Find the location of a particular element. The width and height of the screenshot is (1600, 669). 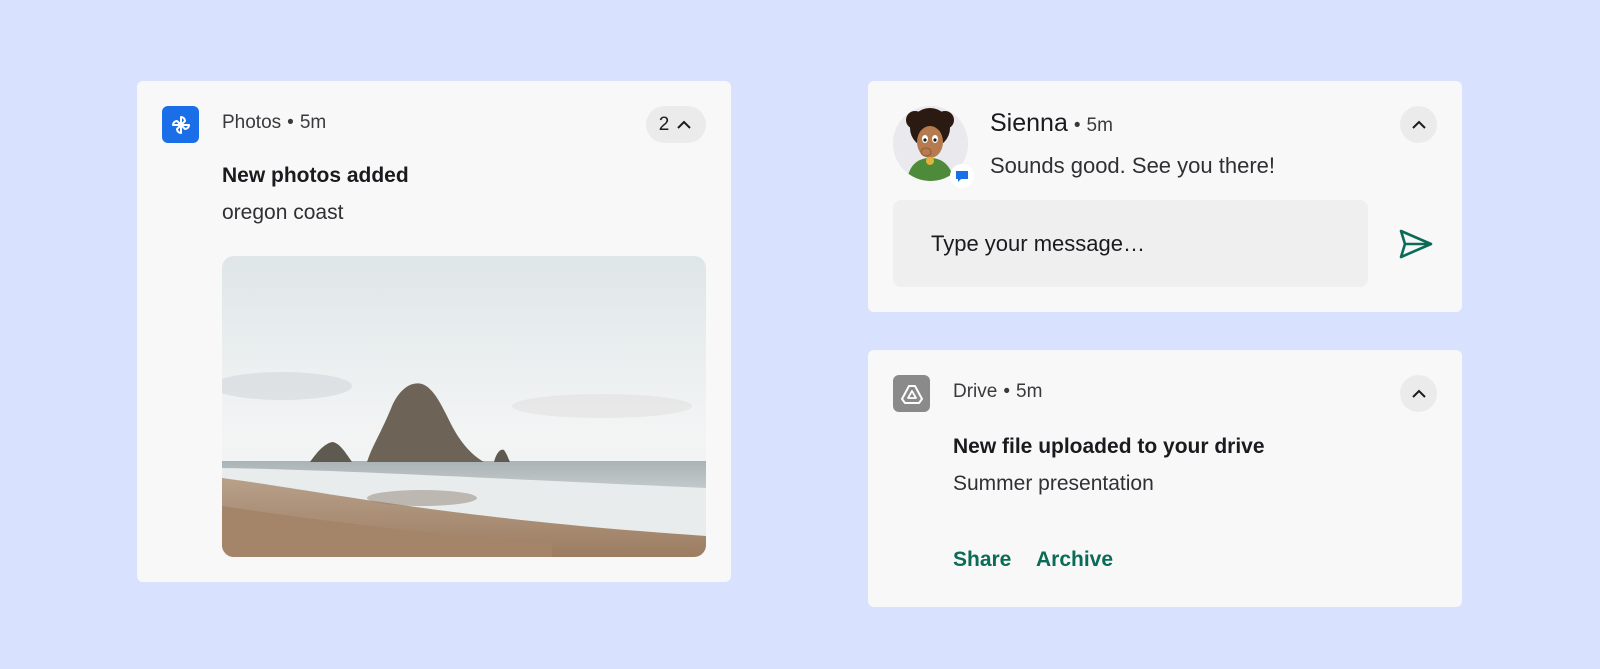

notification-text: Summer presentation is located at coordinates (1053, 483).